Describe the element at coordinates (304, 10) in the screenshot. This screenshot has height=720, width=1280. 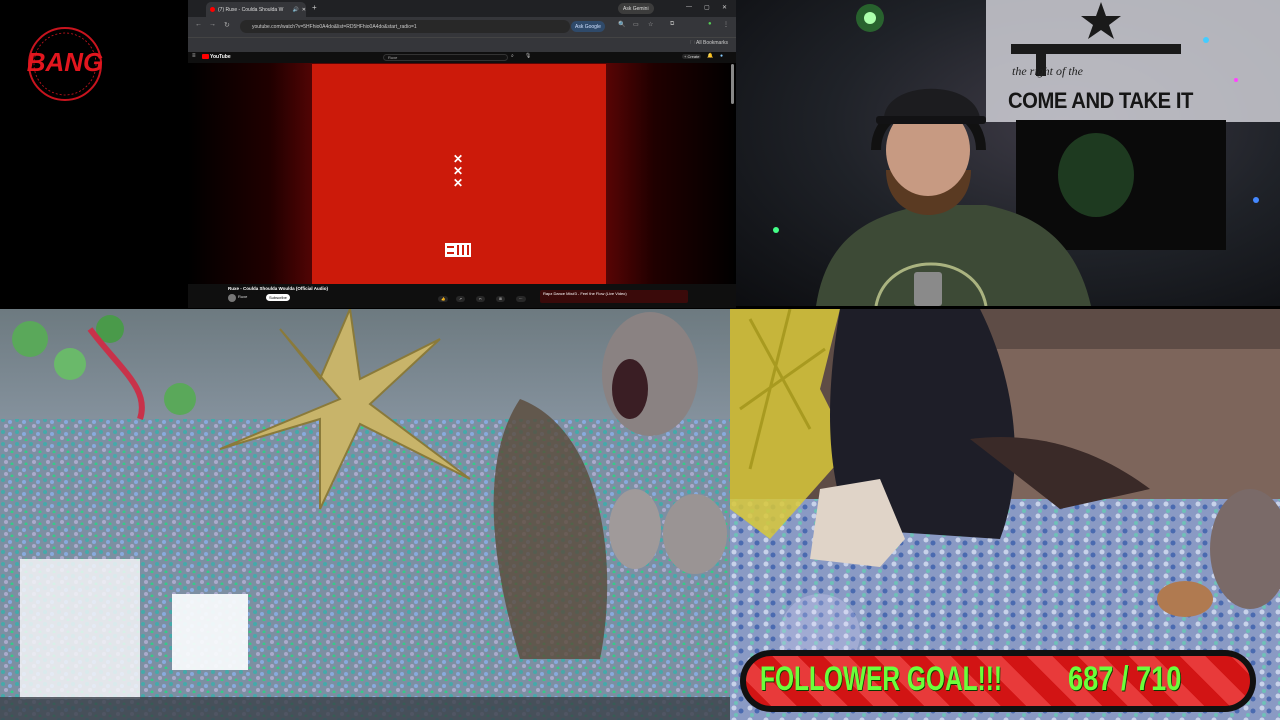
I see `tab-close-icon: ✕` at that location.